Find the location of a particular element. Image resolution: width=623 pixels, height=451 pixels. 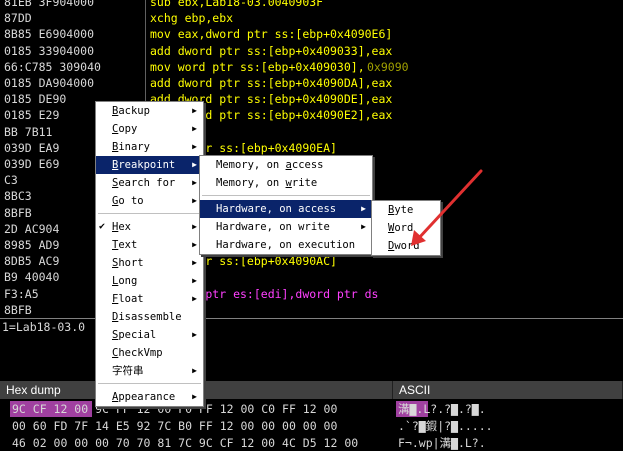

annotation-arrow is located at coordinates (447, 207).